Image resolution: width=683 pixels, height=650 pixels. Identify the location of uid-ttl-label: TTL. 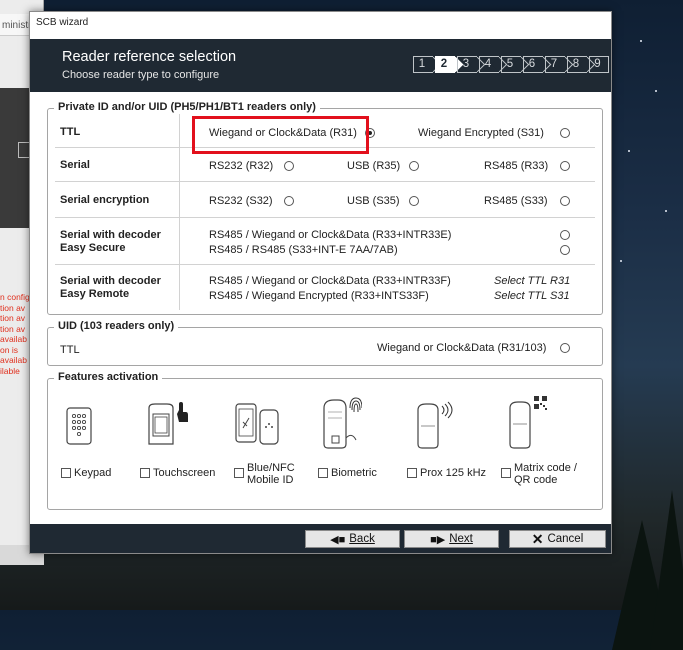
(70, 350).